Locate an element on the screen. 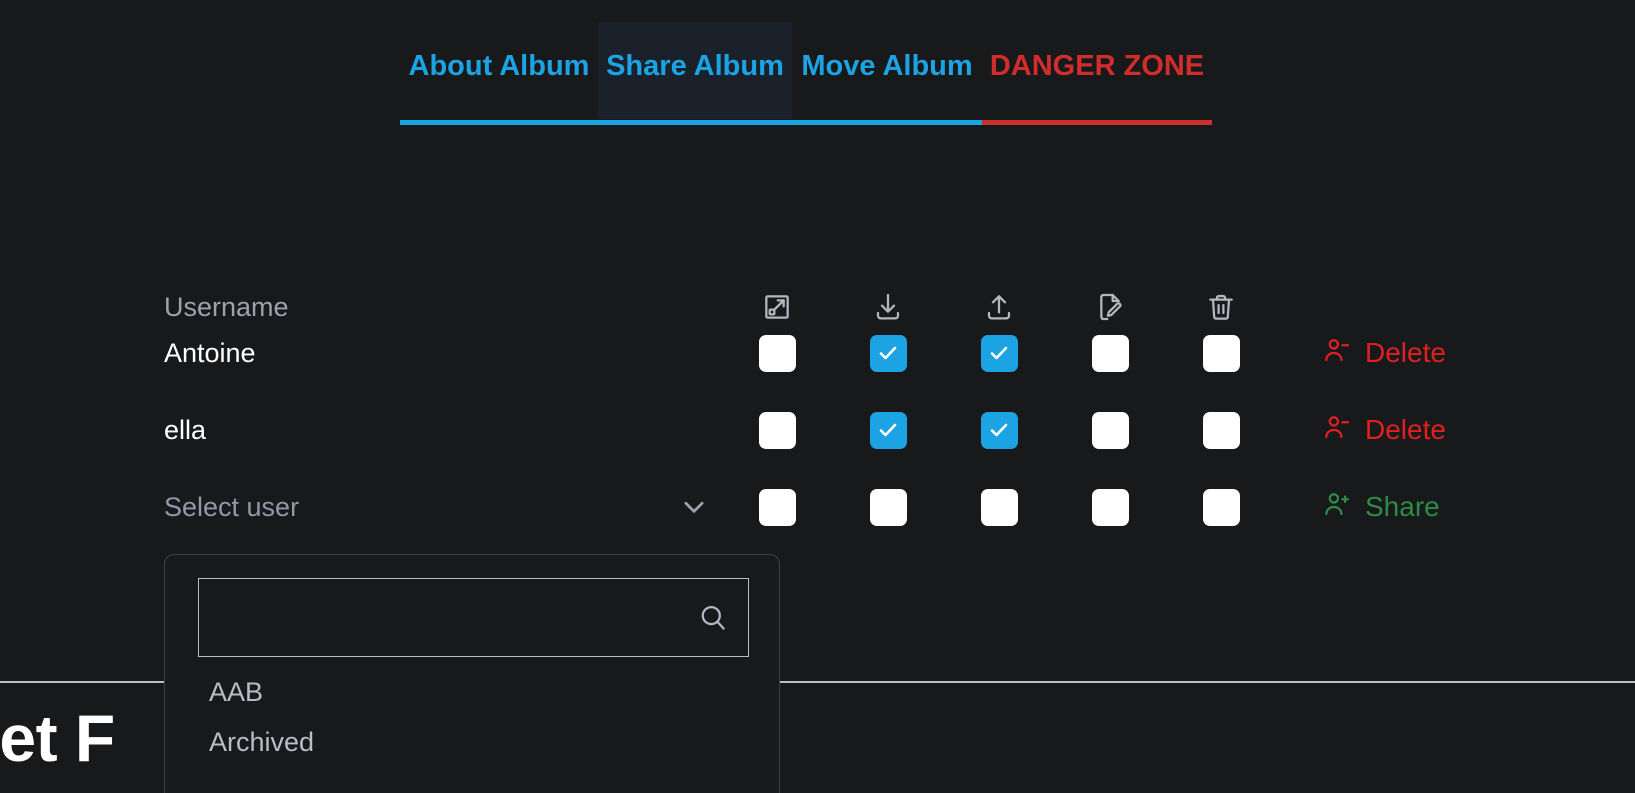  trash-icon is located at coordinates (1221, 307).